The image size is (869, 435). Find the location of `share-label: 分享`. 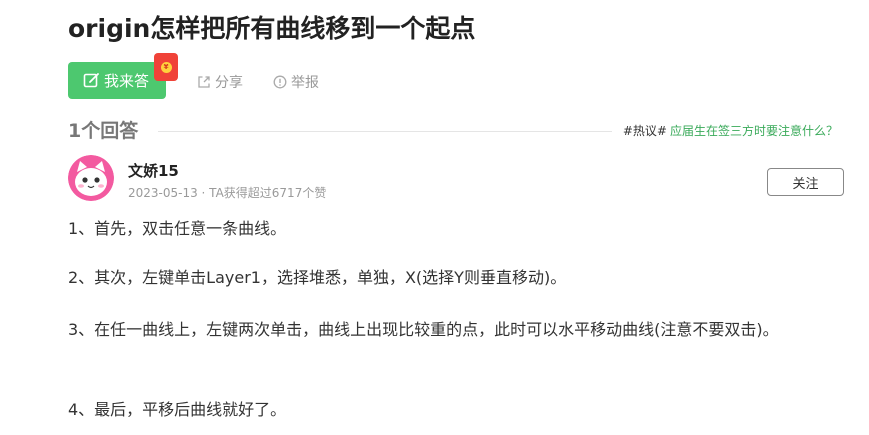

share-label: 分享 is located at coordinates (229, 83).